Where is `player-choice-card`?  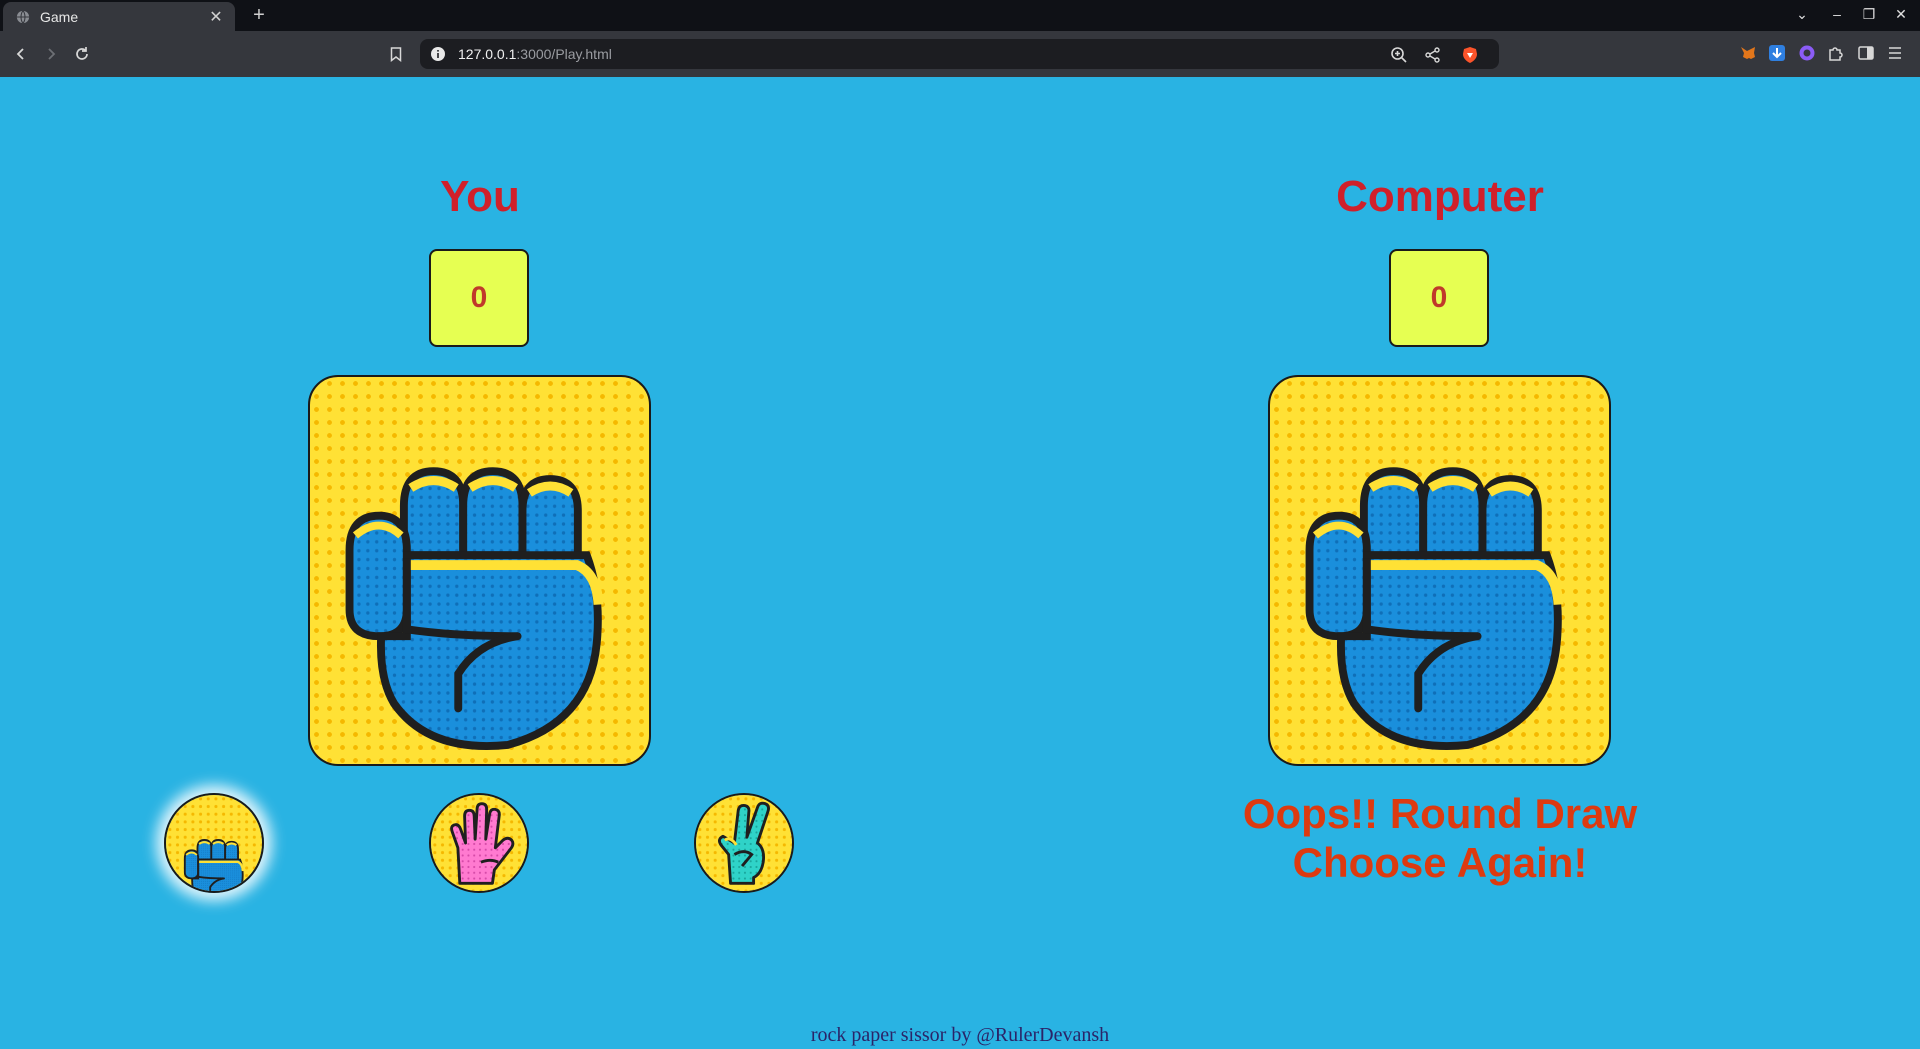
player-choice-card is located at coordinates (479, 570).